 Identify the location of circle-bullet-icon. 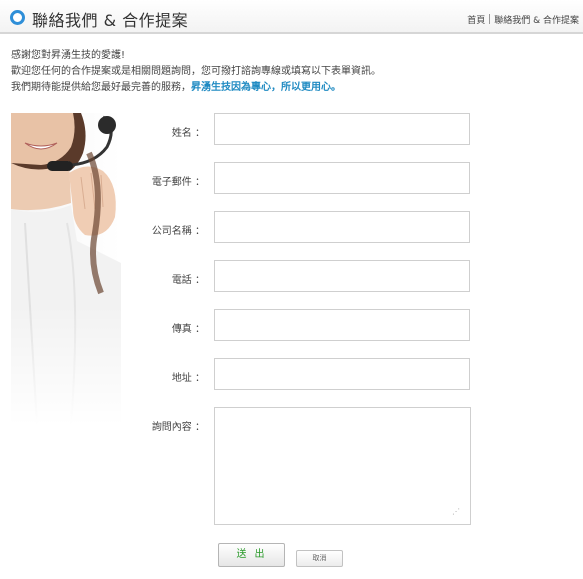
(17, 17).